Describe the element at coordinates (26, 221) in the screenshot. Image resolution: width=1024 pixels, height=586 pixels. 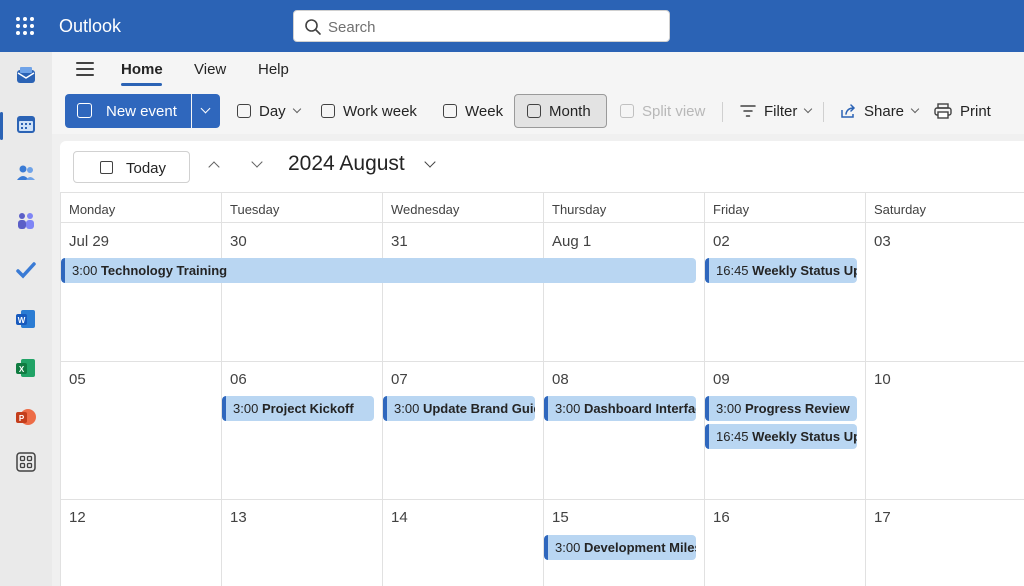
I see `teams-icon` at that location.